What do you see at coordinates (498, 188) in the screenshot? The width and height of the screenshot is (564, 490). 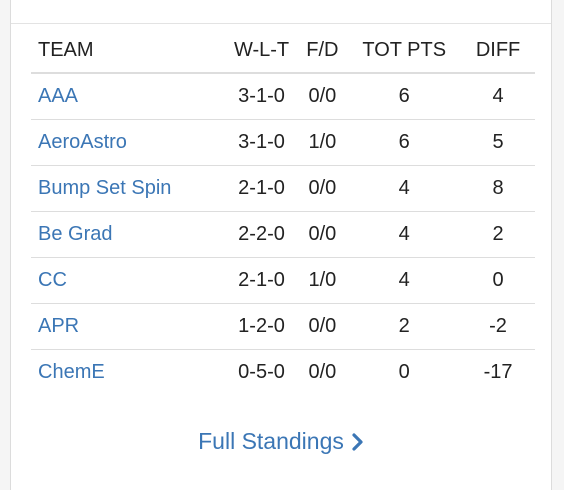 I see `diff-cell: 8` at bounding box center [498, 188].